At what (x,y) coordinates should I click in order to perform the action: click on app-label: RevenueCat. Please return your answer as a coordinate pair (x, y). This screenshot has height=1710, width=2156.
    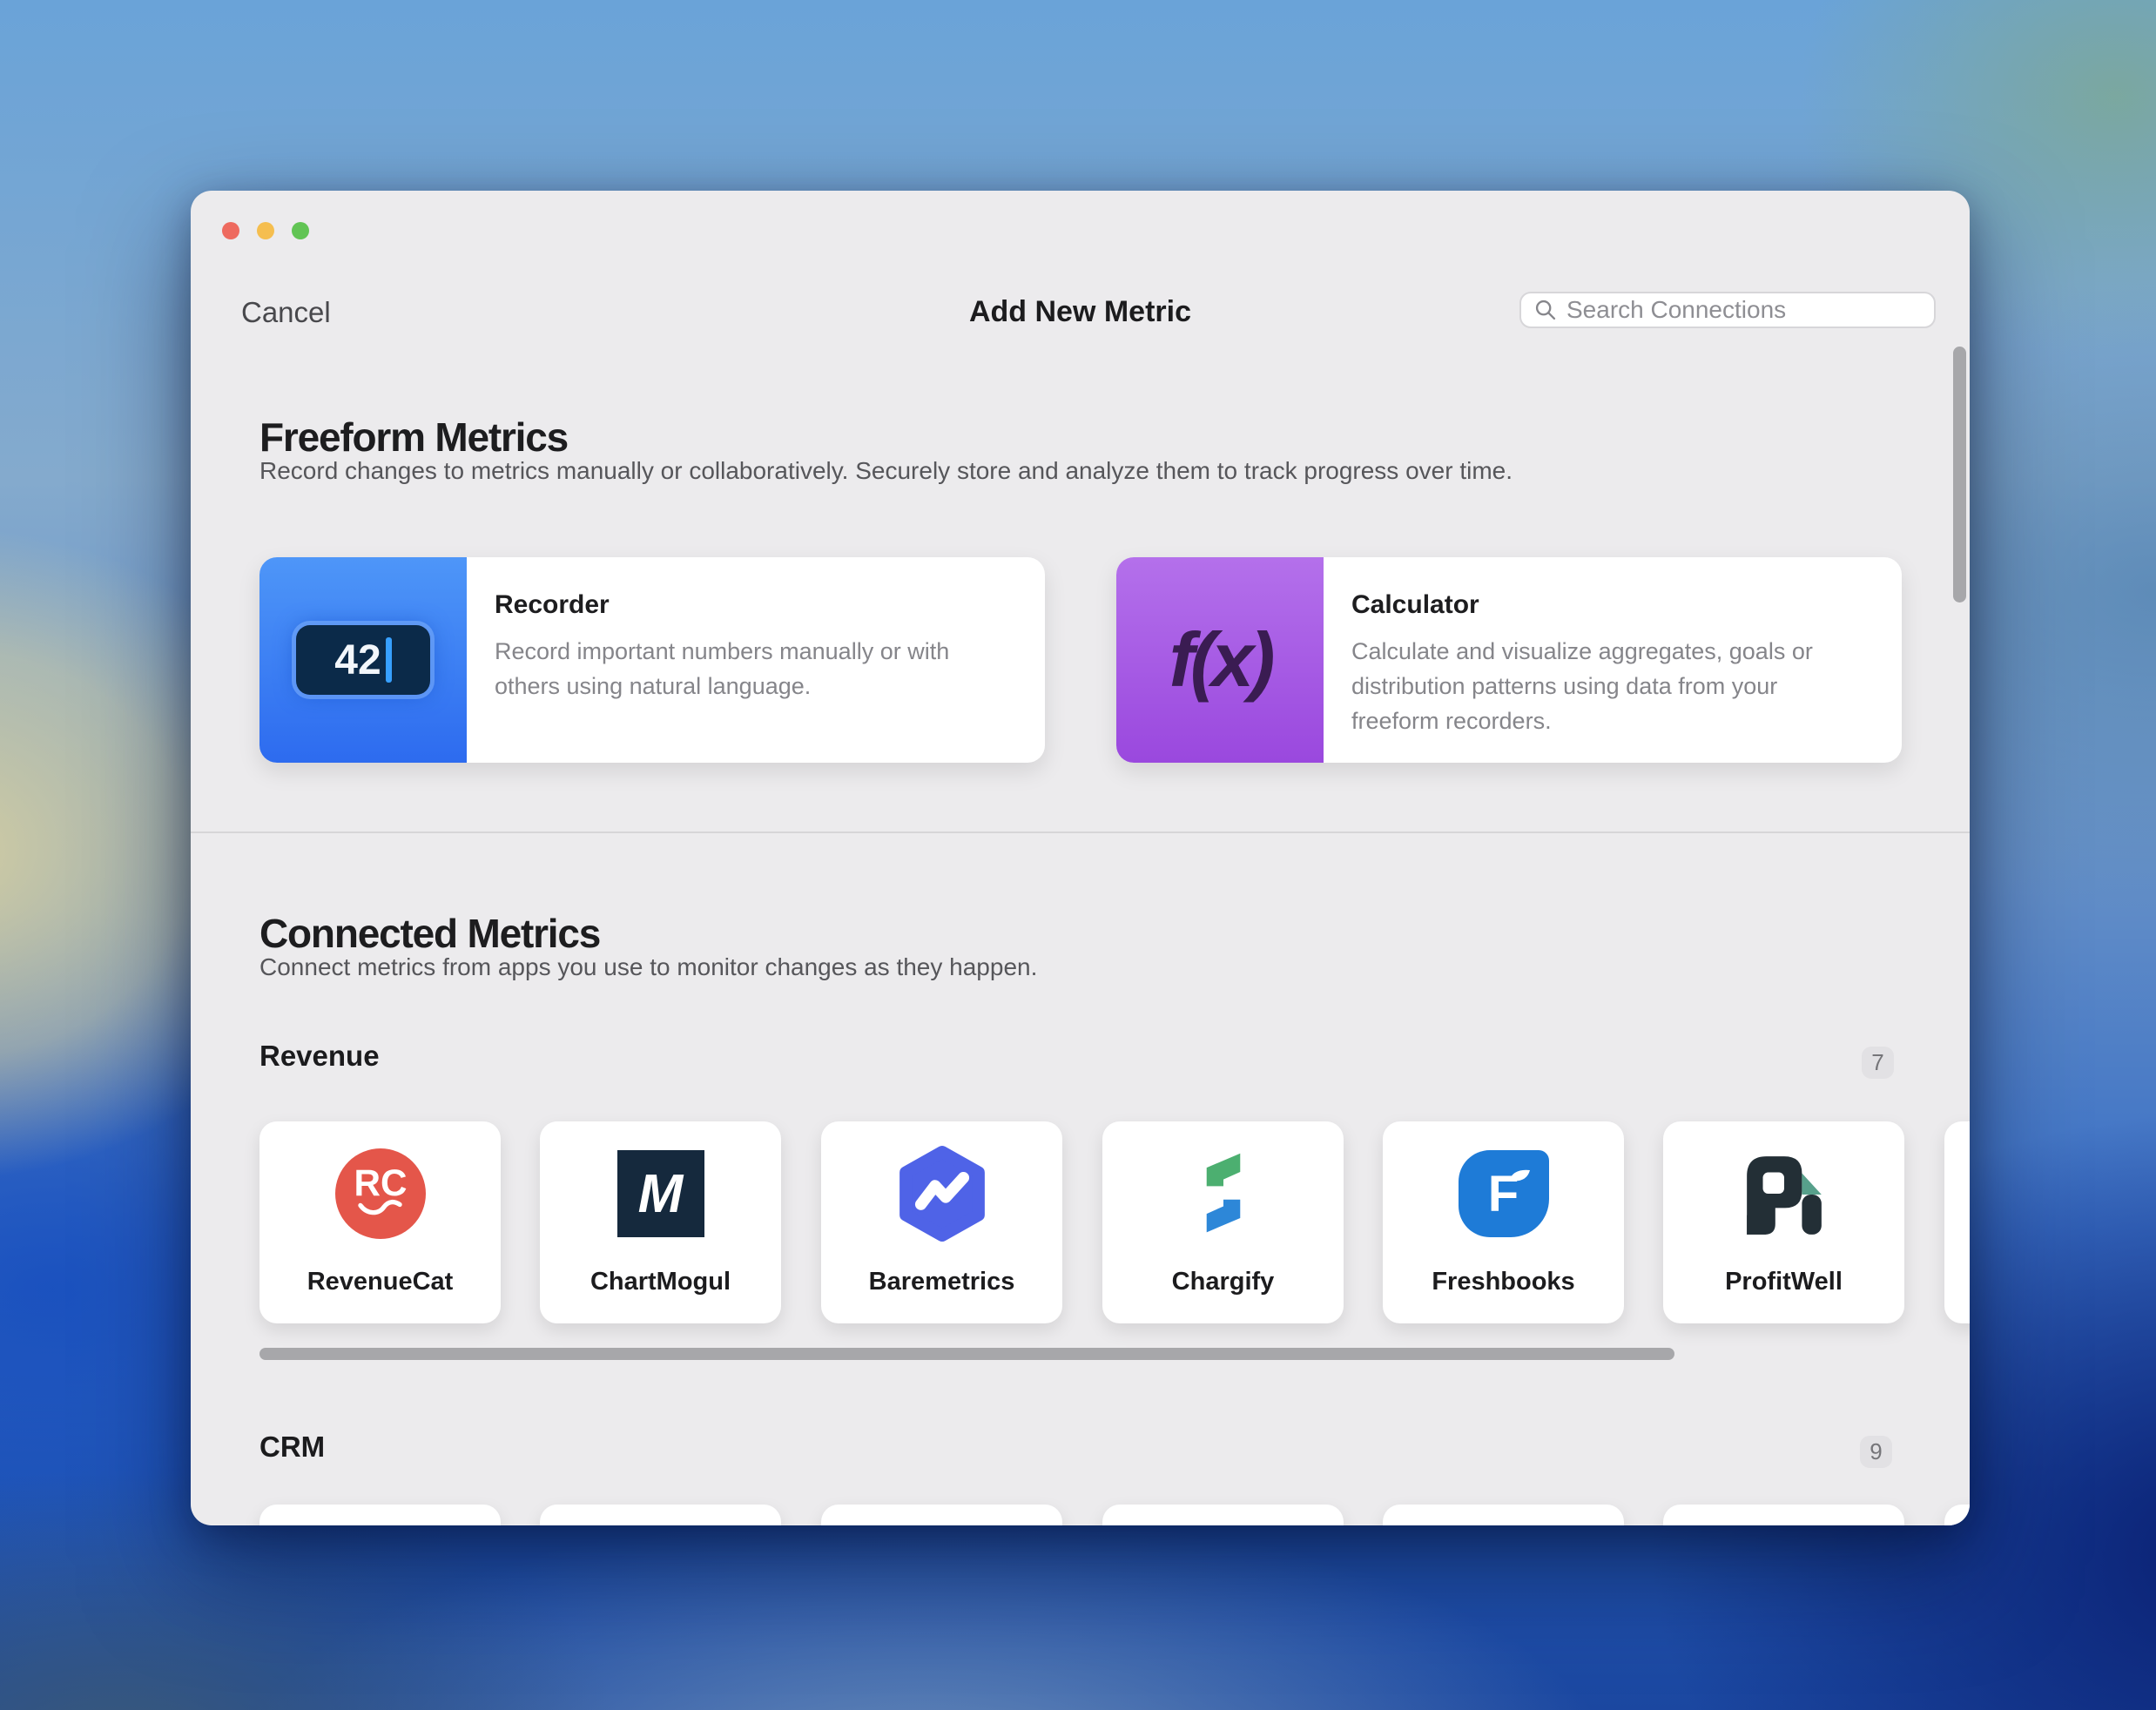
    Looking at the image, I should click on (380, 1282).